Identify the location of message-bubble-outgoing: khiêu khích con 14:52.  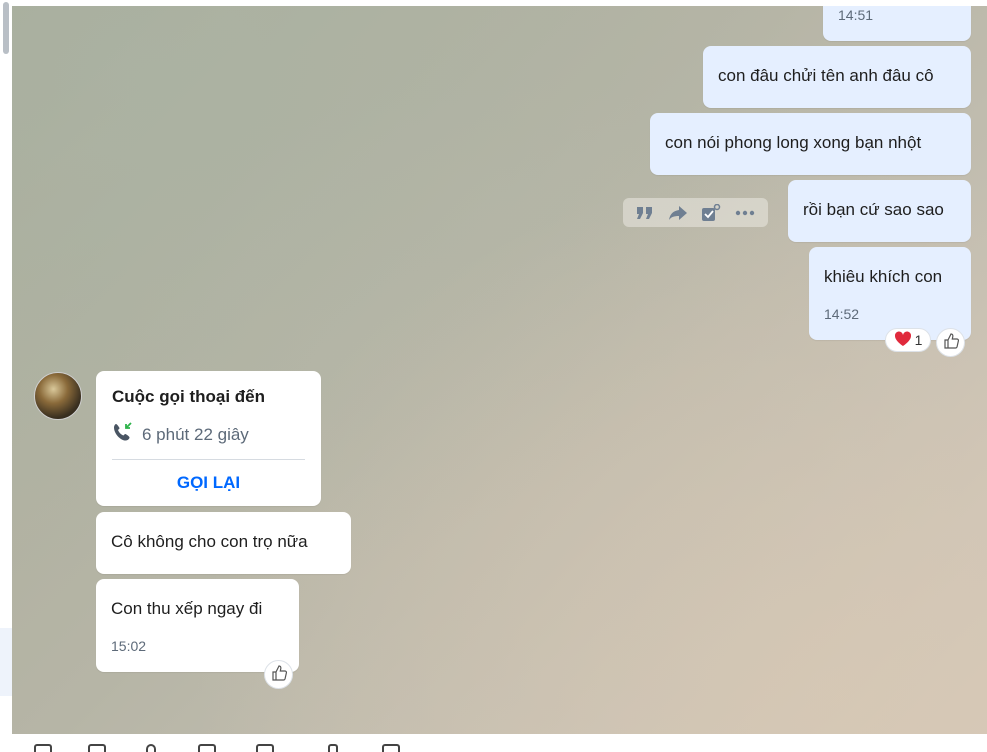
(890, 293).